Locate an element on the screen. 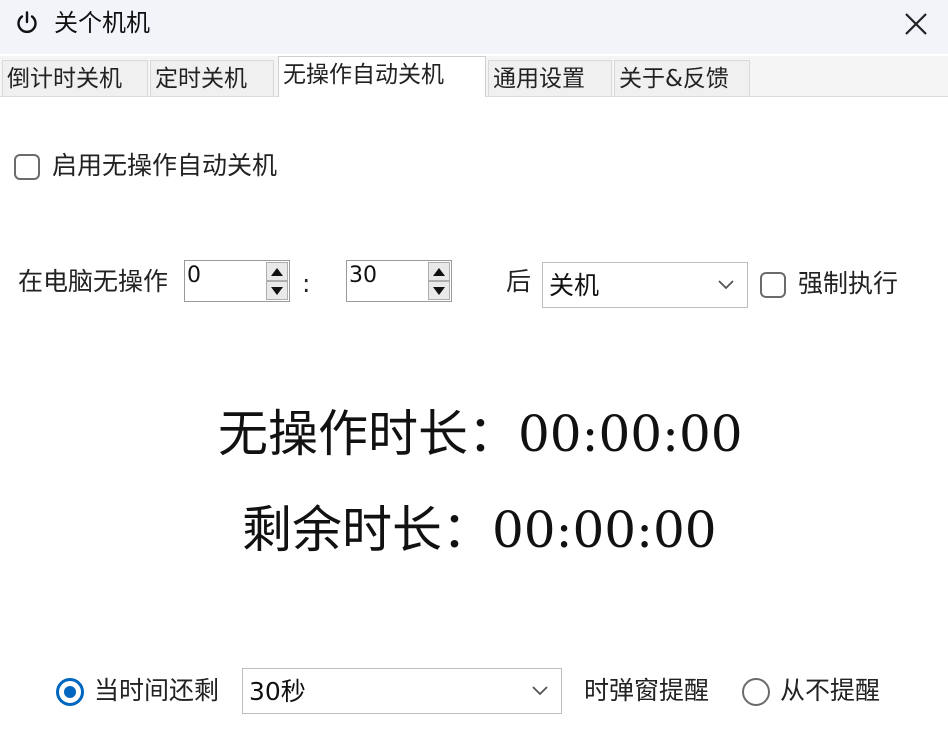  minutes-increment-button is located at coordinates (439, 271).